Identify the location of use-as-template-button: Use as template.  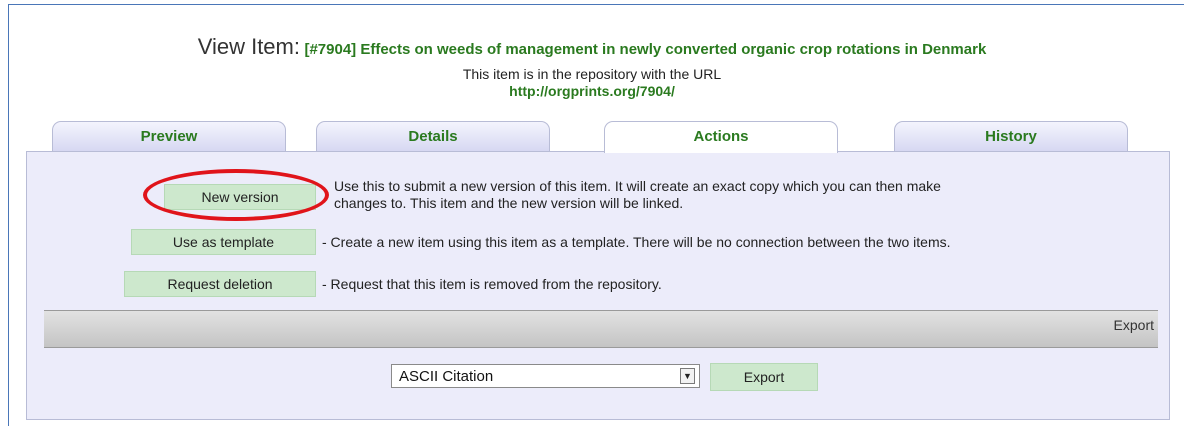
(223, 242).